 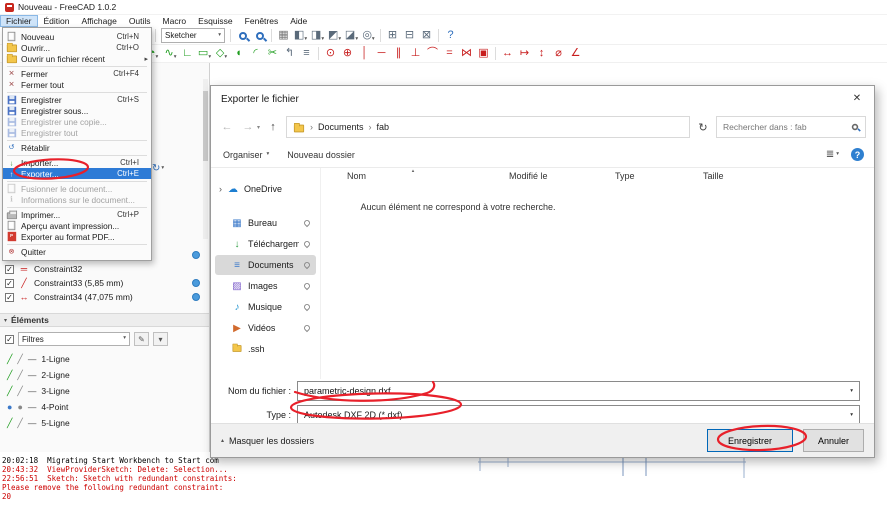 What do you see at coordinates (449, 53) in the screenshot?
I see `constraint-equal-icon: =` at bounding box center [449, 53].